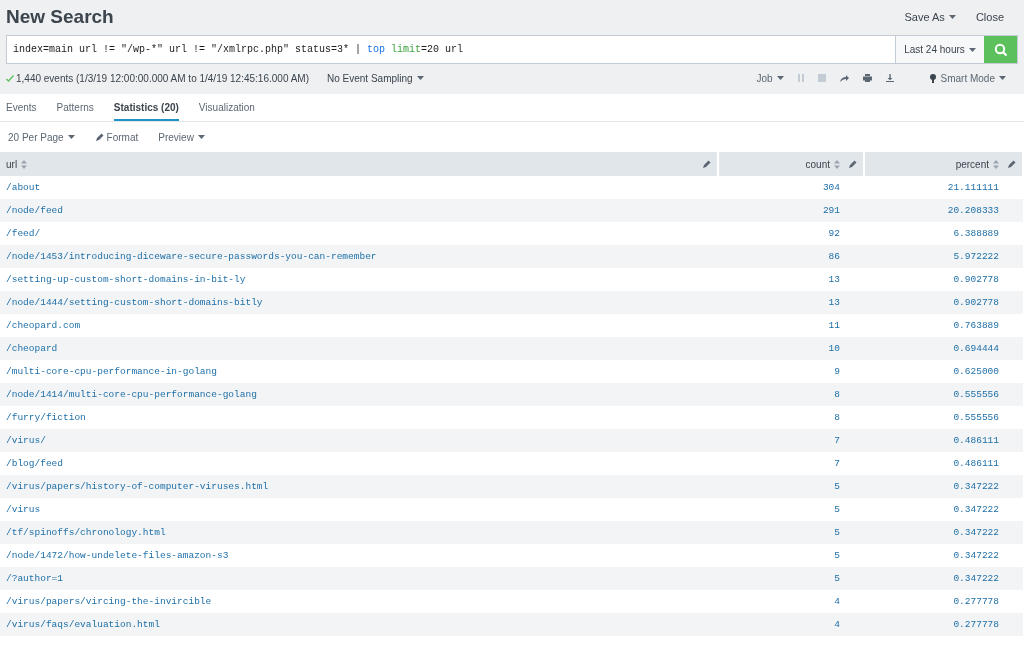 The width and height of the screenshot is (1024, 646). Describe the element at coordinates (10, 78) in the screenshot. I see `check-icon` at that location.